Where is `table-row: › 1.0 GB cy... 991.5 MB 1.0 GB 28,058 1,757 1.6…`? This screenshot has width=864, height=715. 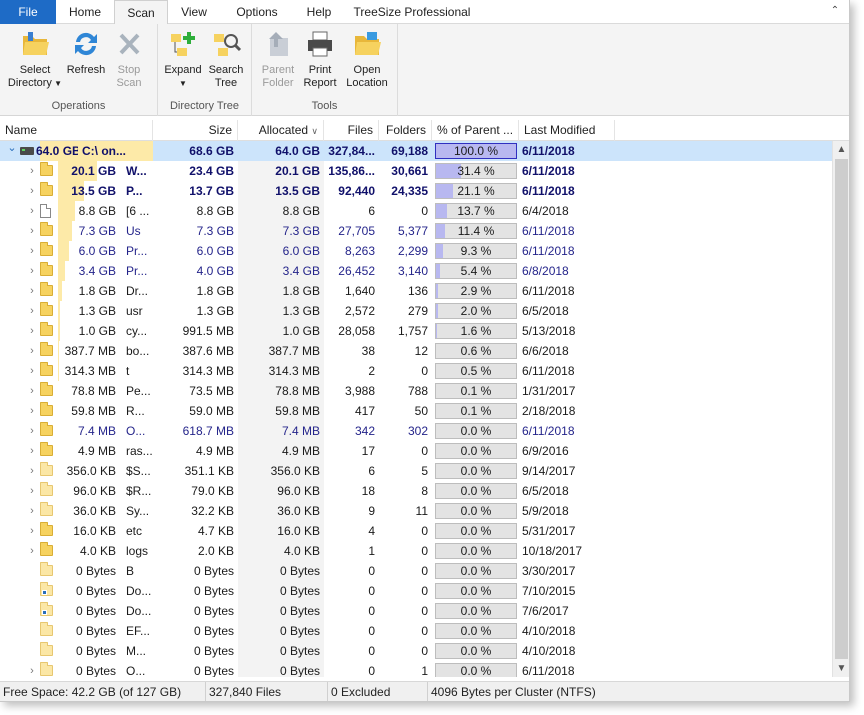
table-row: › 1.0 GB cy... 991.5 MB 1.0 GB 28,058 1,757 1.6… is located at coordinates (416, 331).